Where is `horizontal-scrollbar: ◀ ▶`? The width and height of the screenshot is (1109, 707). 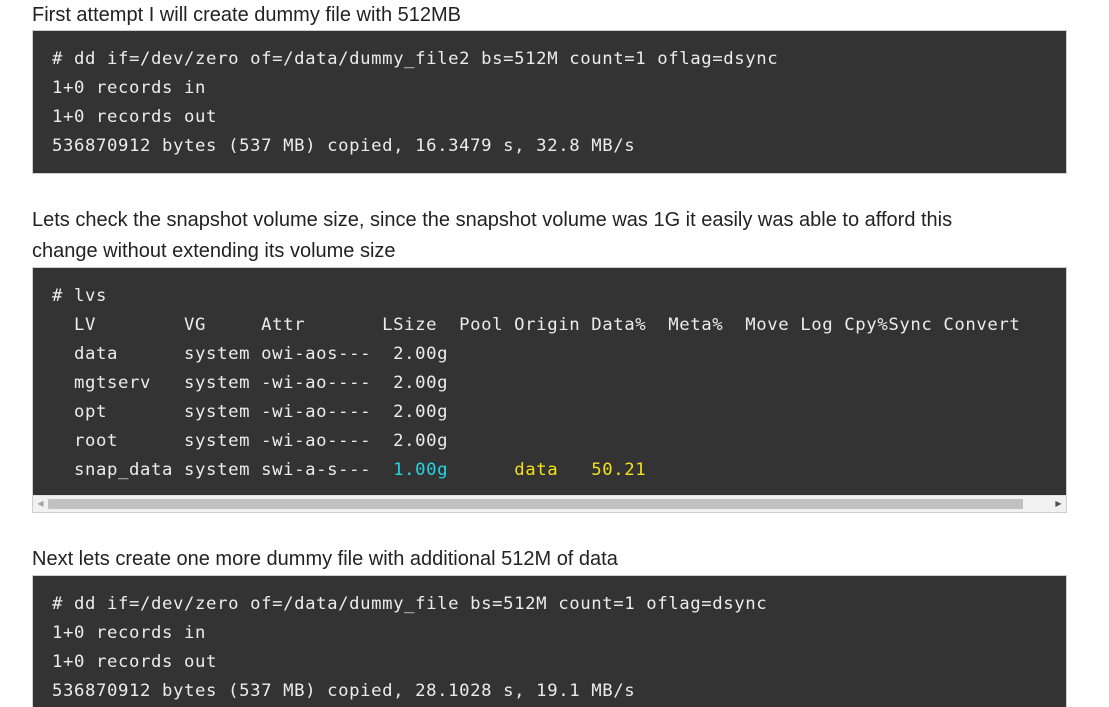
horizontal-scrollbar: ◀ ▶ is located at coordinates (549, 503).